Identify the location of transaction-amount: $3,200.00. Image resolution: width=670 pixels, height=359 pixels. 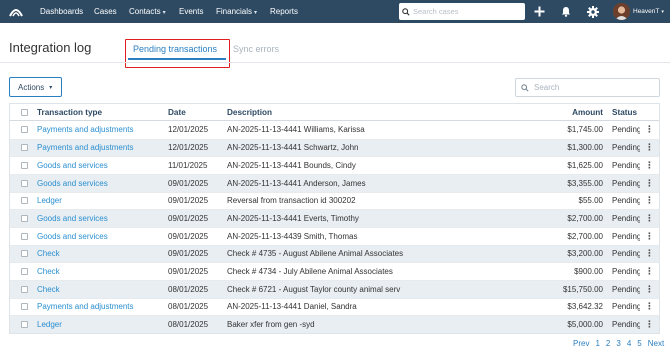
(585, 254).